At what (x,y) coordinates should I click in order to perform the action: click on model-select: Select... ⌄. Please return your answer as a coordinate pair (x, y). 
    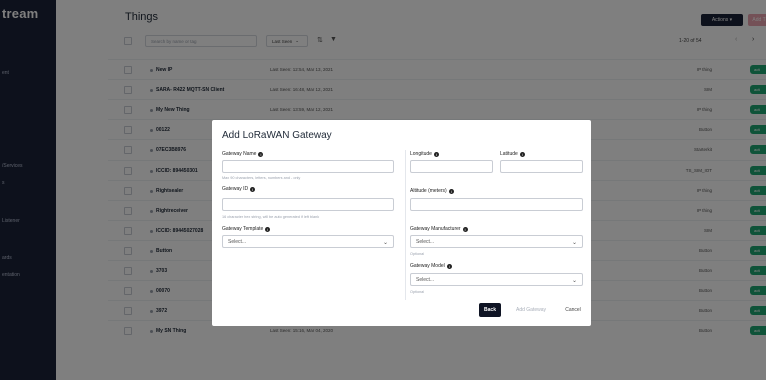
    Looking at the image, I should click on (496, 279).